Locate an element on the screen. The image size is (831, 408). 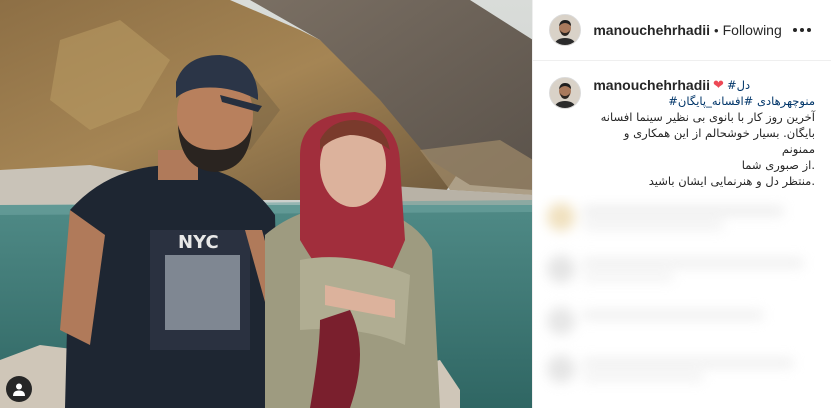
caption-line: .از صبوری شما is located at coordinates (778, 165).